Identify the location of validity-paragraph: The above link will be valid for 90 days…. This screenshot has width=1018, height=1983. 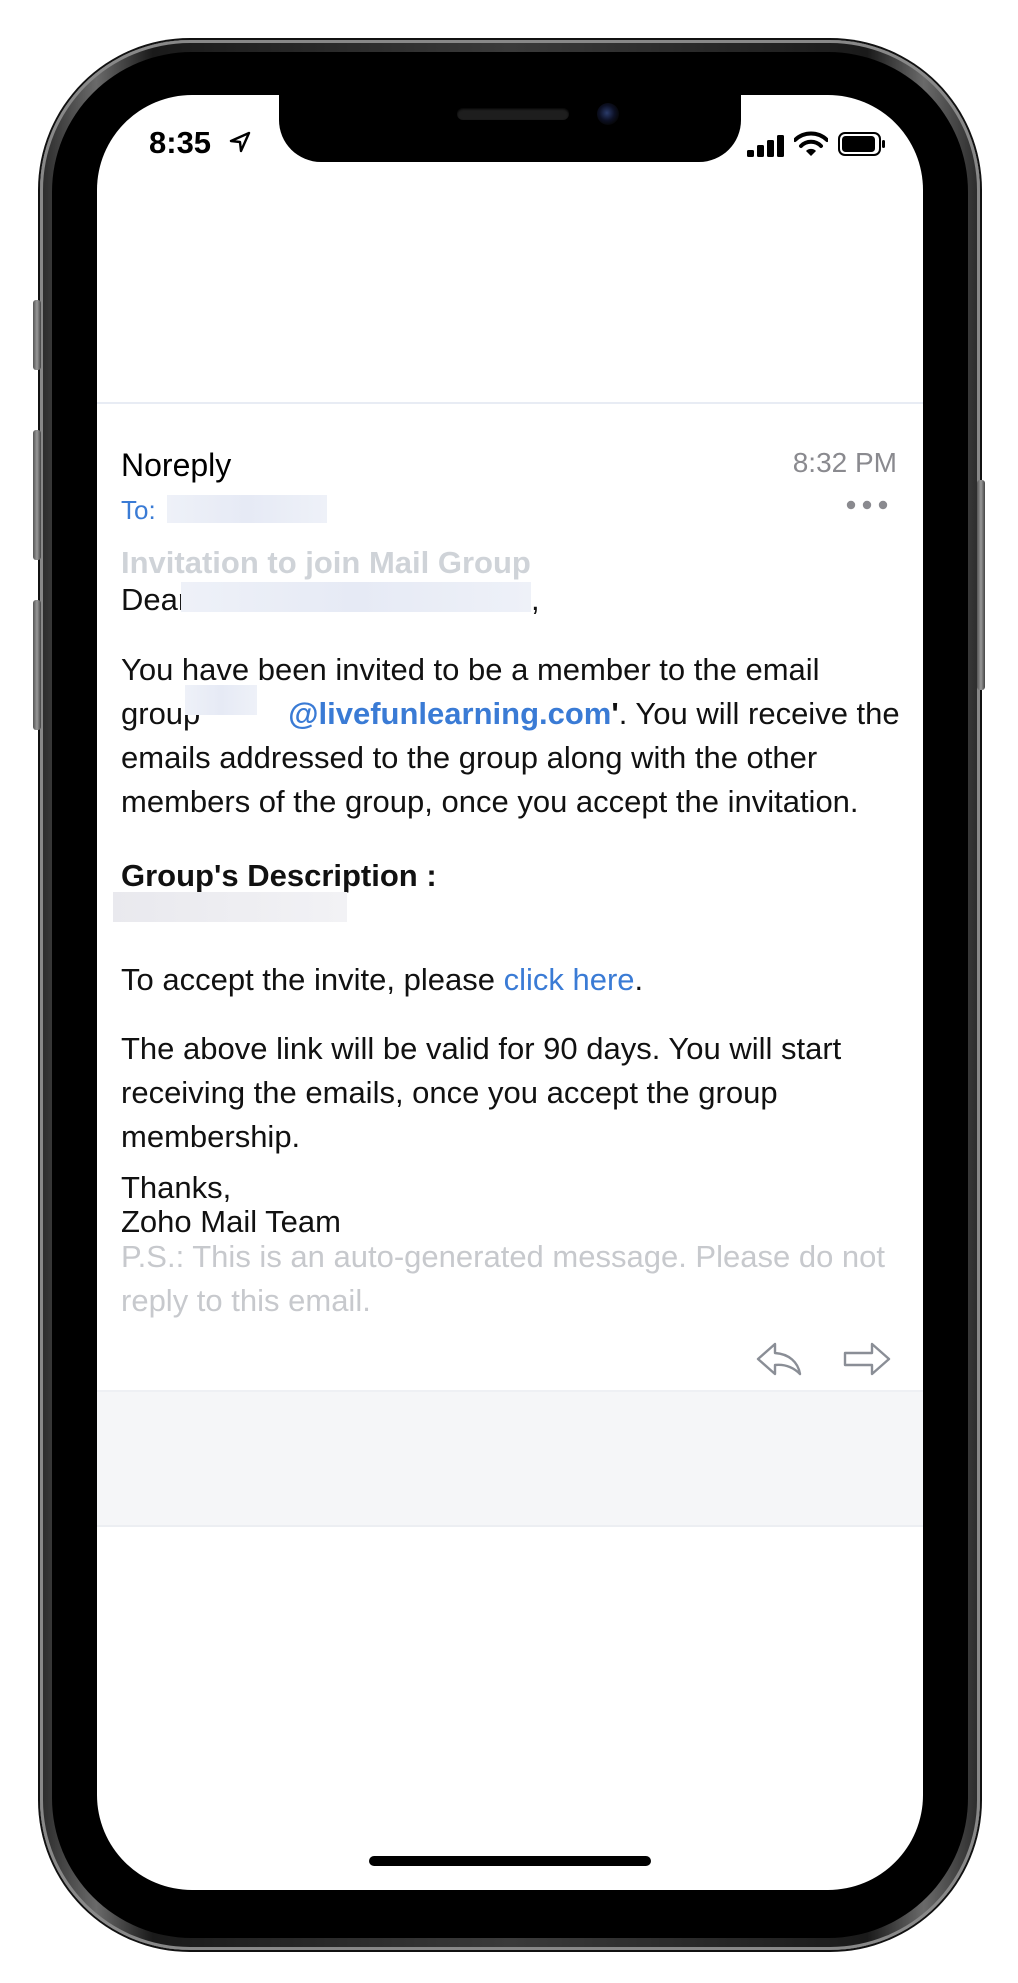
(481, 1092).